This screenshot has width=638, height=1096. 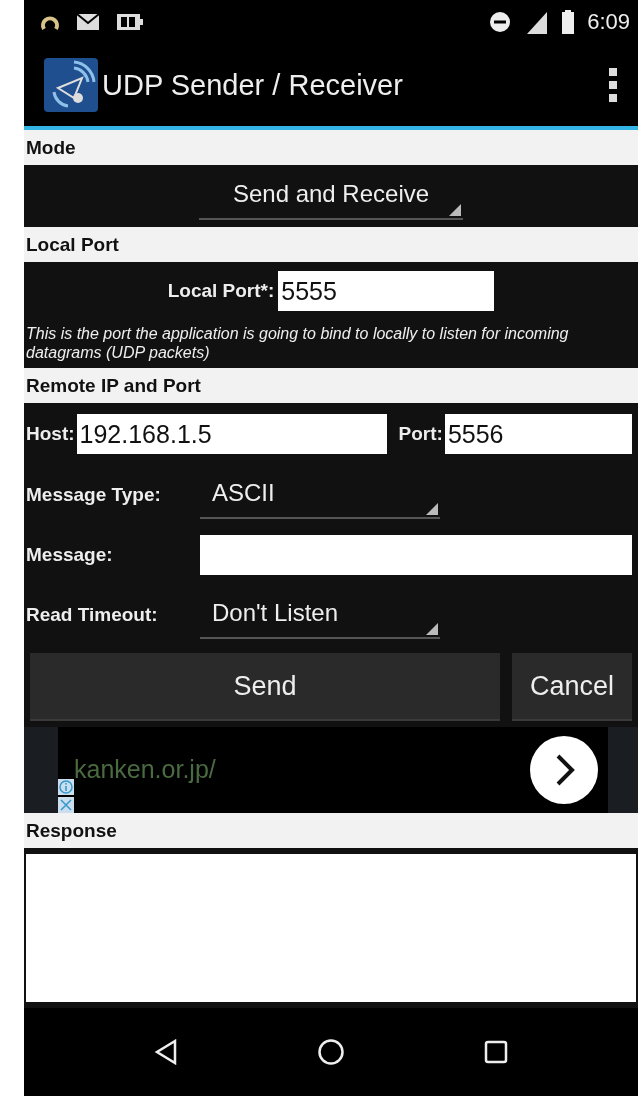 I want to click on message-type-dropdown: ASCII, so click(x=320, y=495).